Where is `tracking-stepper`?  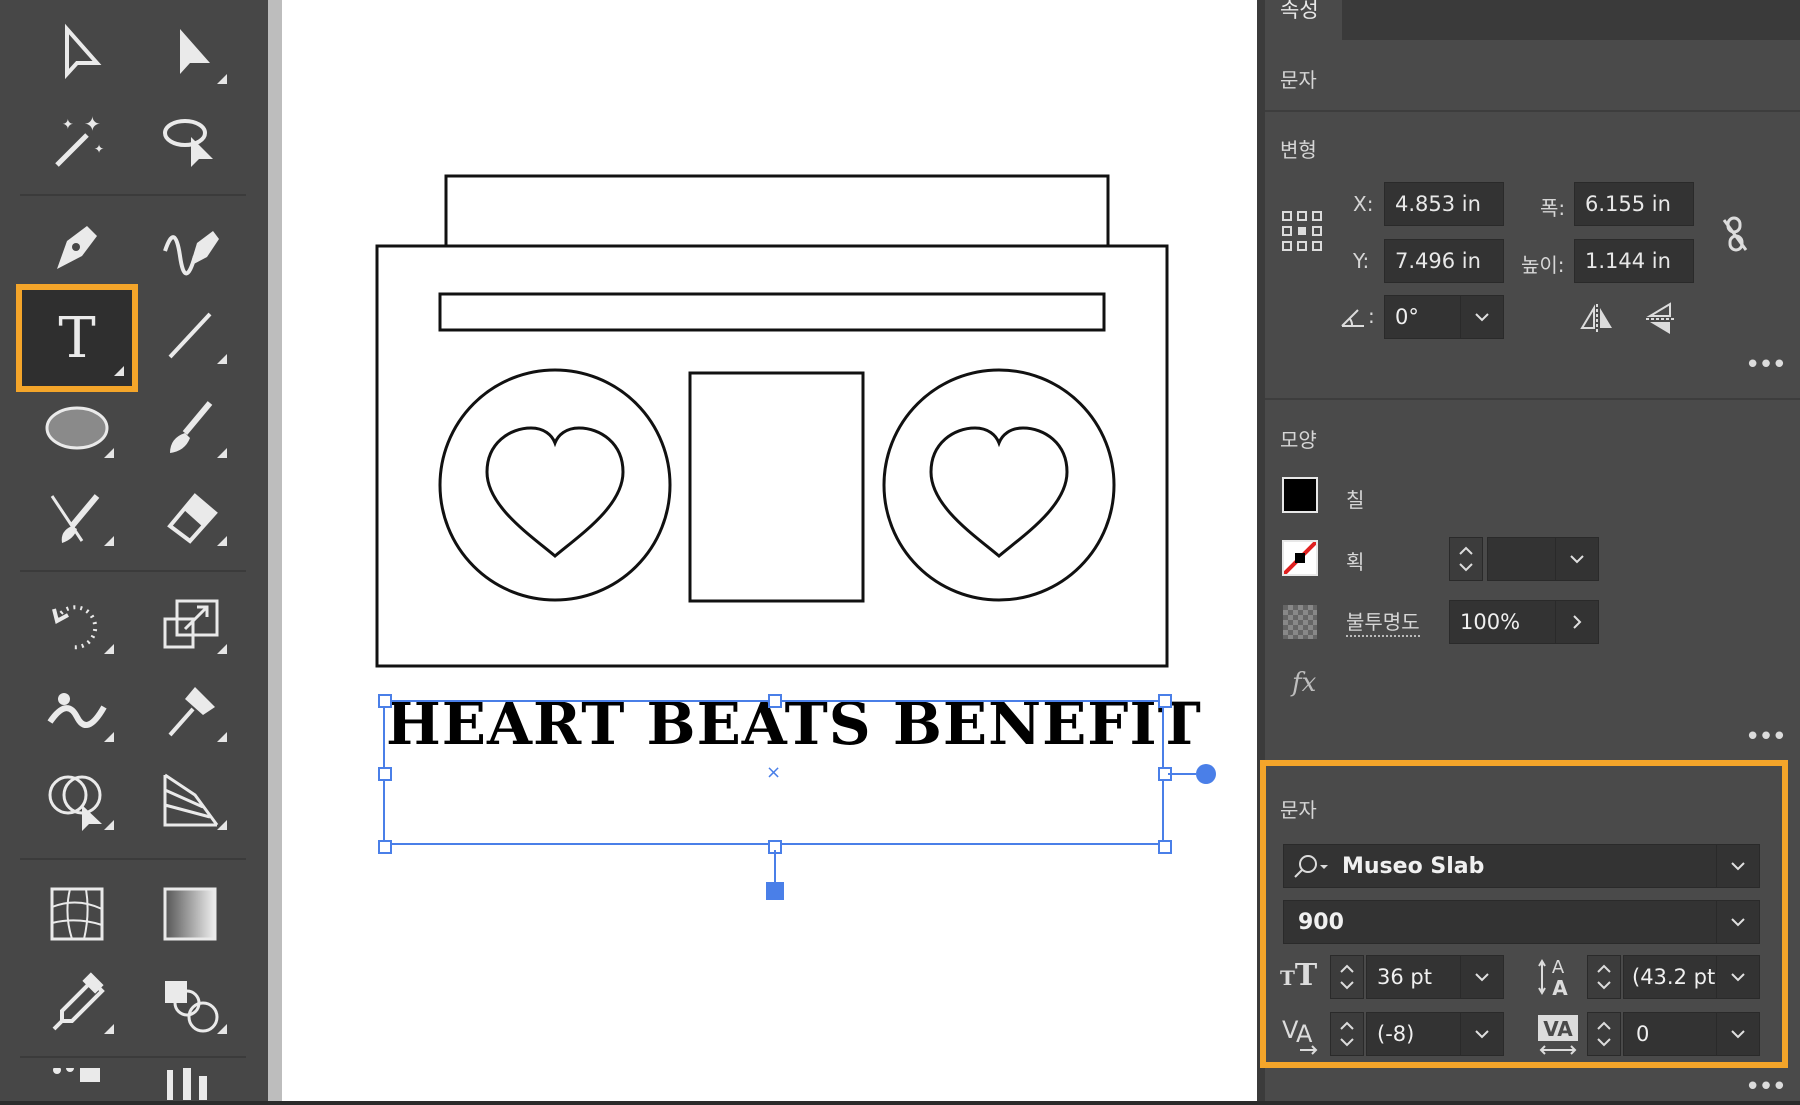
tracking-stepper is located at coordinates (1604, 1034).